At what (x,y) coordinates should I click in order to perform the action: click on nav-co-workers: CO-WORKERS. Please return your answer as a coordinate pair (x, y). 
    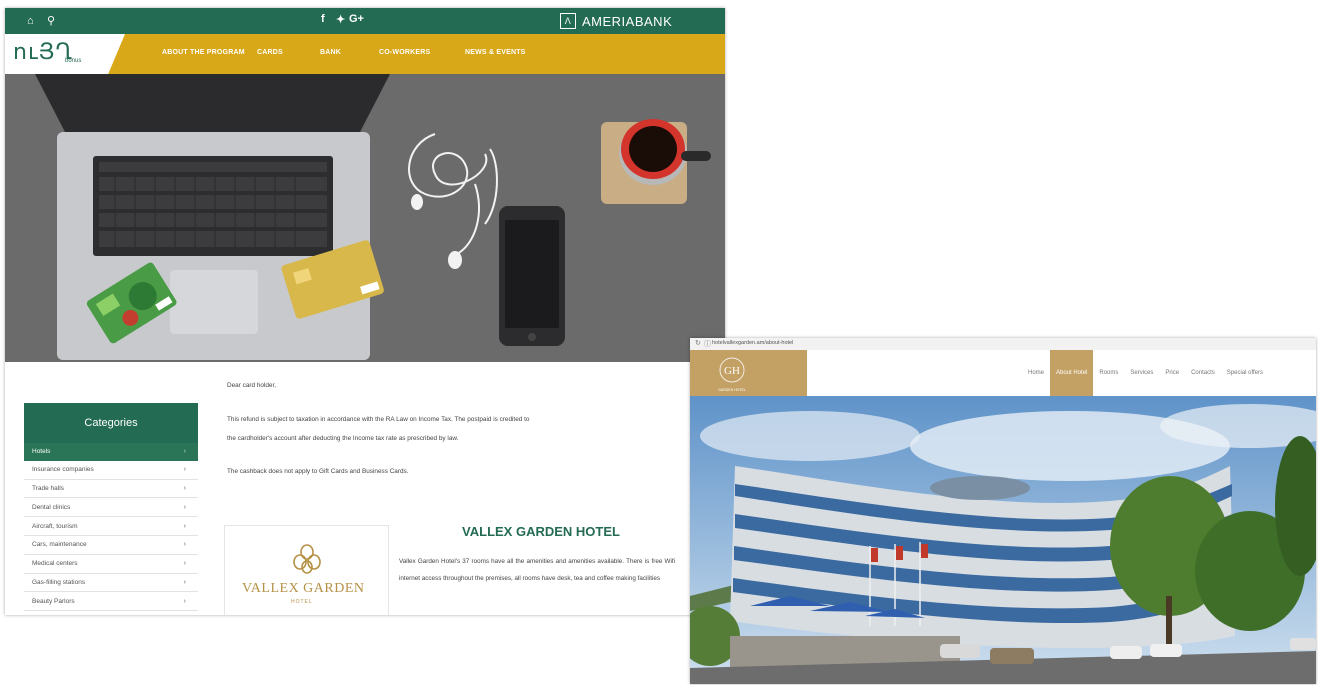
    Looking at the image, I should click on (404, 52).